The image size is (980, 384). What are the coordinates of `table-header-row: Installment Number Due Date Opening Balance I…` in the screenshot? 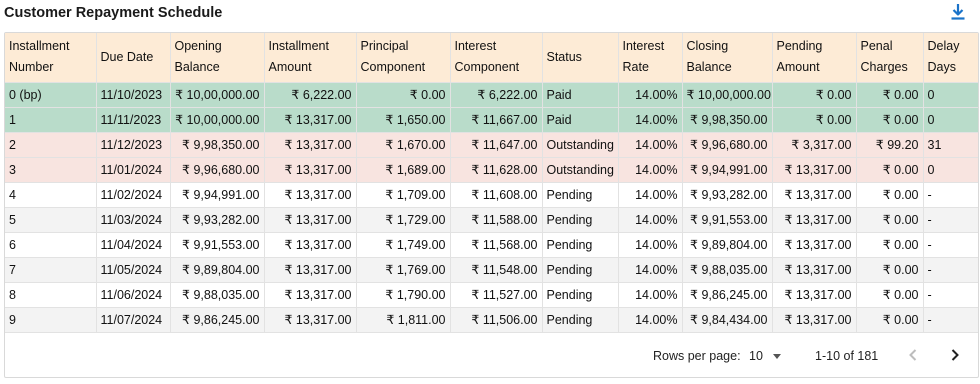 It's located at (491, 58).